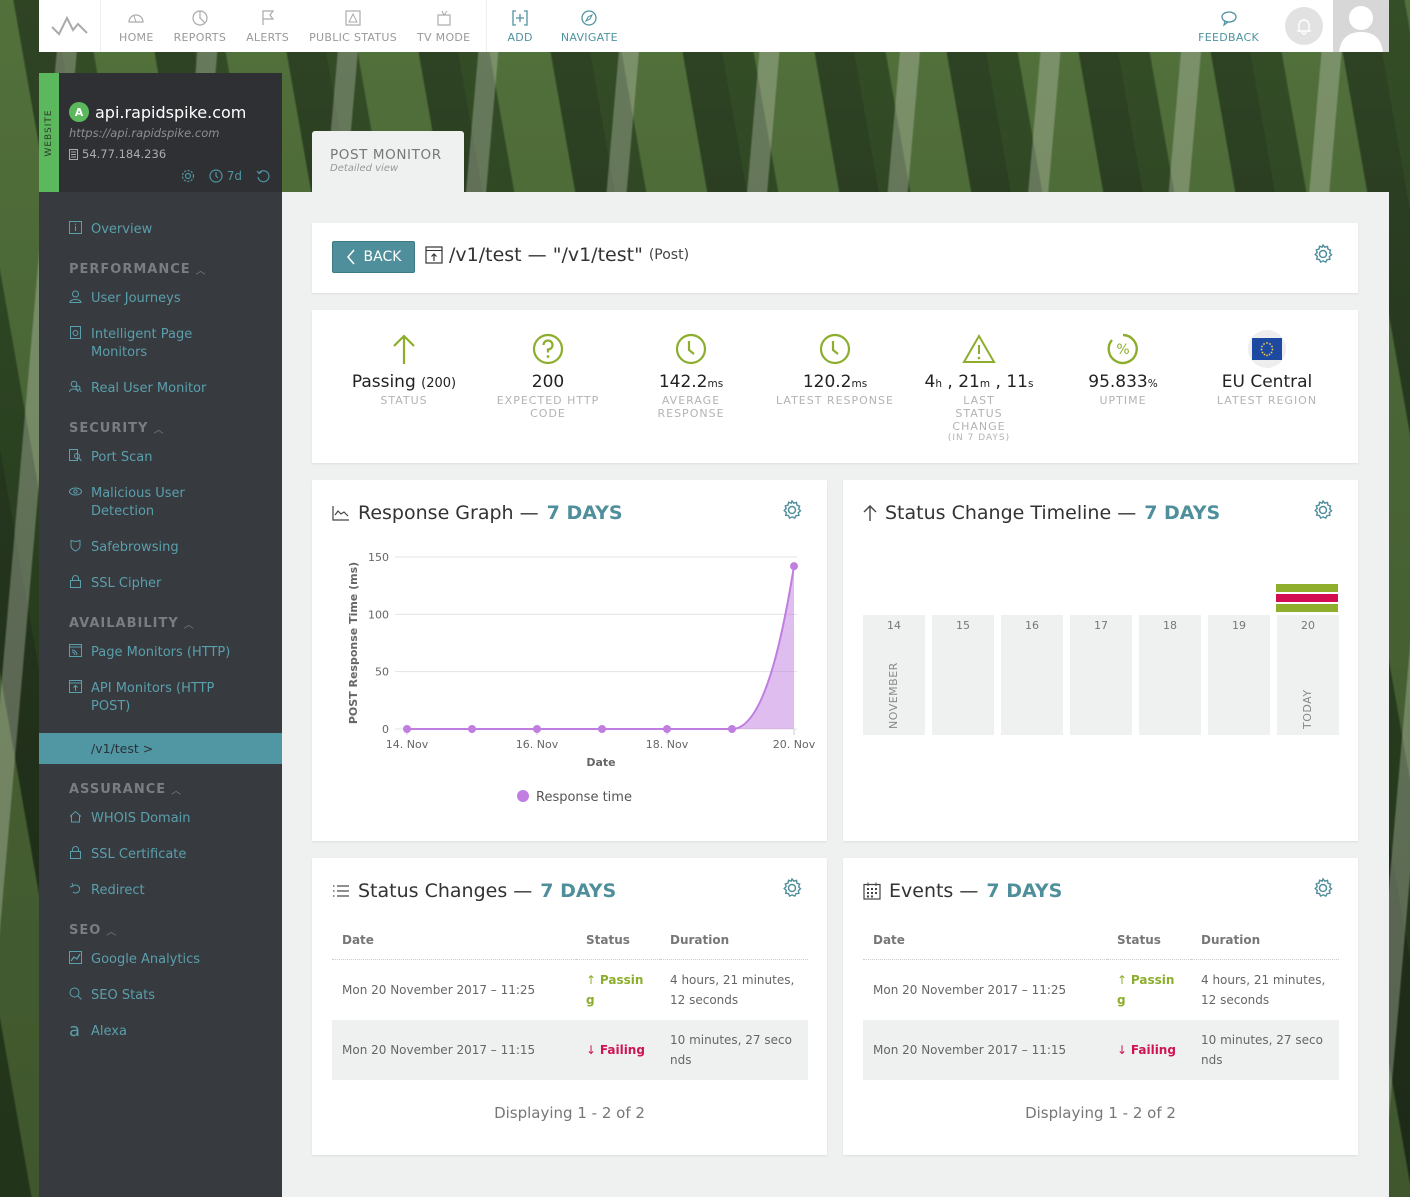 This screenshot has height=1197, width=1410. What do you see at coordinates (123, 995) in the screenshot?
I see `sidebar-item-label: SEO Stats` at bounding box center [123, 995].